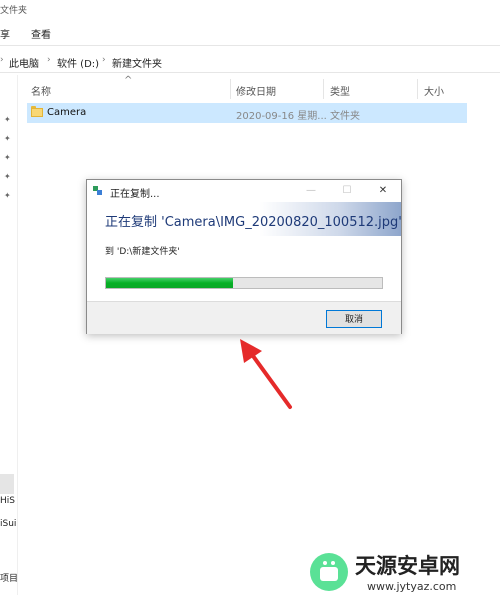  I want to click on breadcrumb-drive-d: 软件 (D:), so click(78, 62).